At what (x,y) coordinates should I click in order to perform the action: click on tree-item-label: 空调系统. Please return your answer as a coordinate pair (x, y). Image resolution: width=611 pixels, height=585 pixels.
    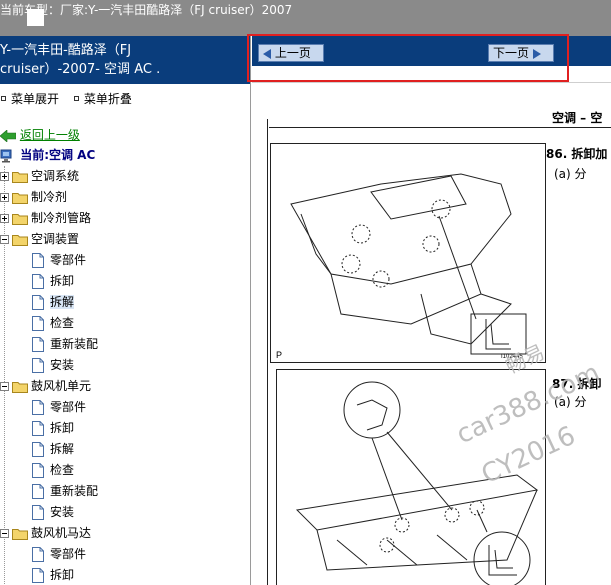
    Looking at the image, I should click on (55, 176).